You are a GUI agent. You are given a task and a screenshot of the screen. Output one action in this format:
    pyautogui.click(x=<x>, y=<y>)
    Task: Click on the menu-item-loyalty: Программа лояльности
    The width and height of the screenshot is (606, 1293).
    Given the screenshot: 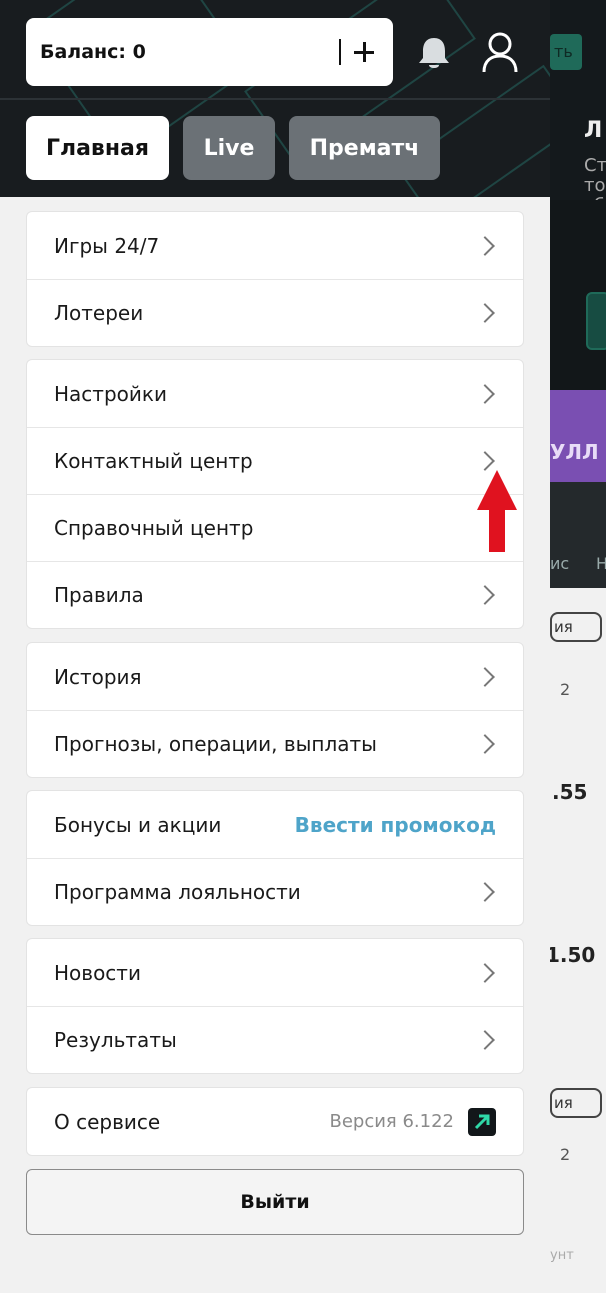 What is the action you would take?
    pyautogui.click(x=275, y=891)
    